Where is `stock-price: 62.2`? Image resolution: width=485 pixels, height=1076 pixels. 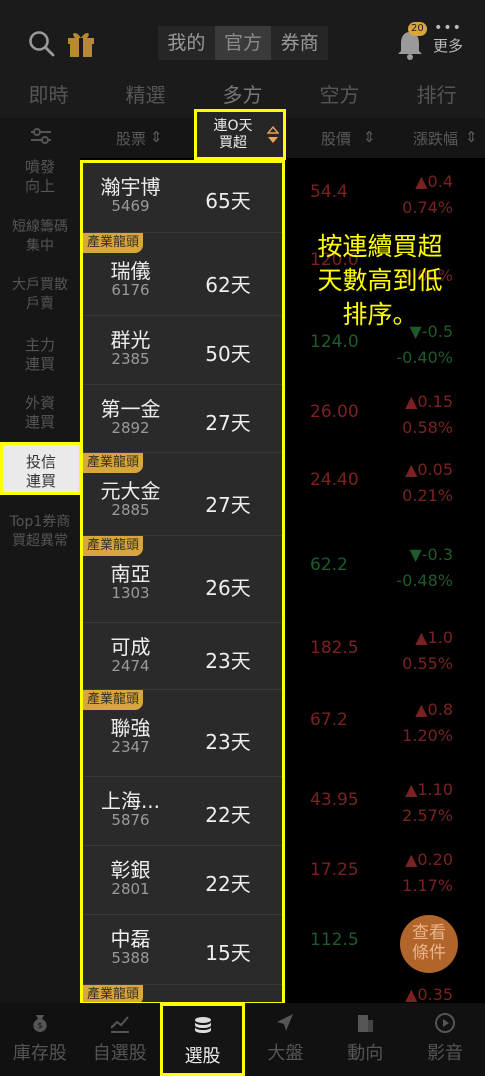
stock-price: 62.2 is located at coordinates (329, 565).